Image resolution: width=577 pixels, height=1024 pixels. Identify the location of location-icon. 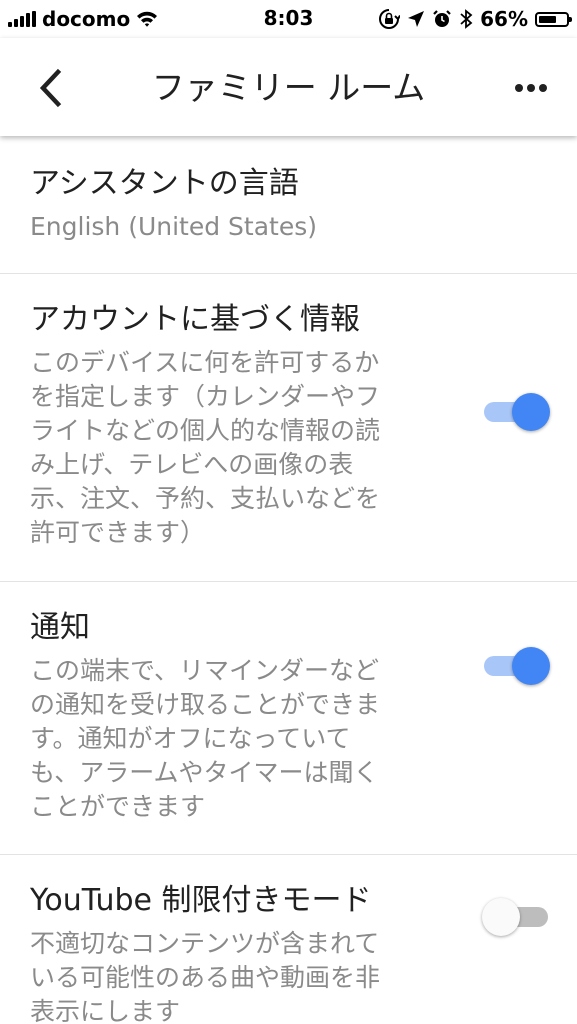
(416, 19).